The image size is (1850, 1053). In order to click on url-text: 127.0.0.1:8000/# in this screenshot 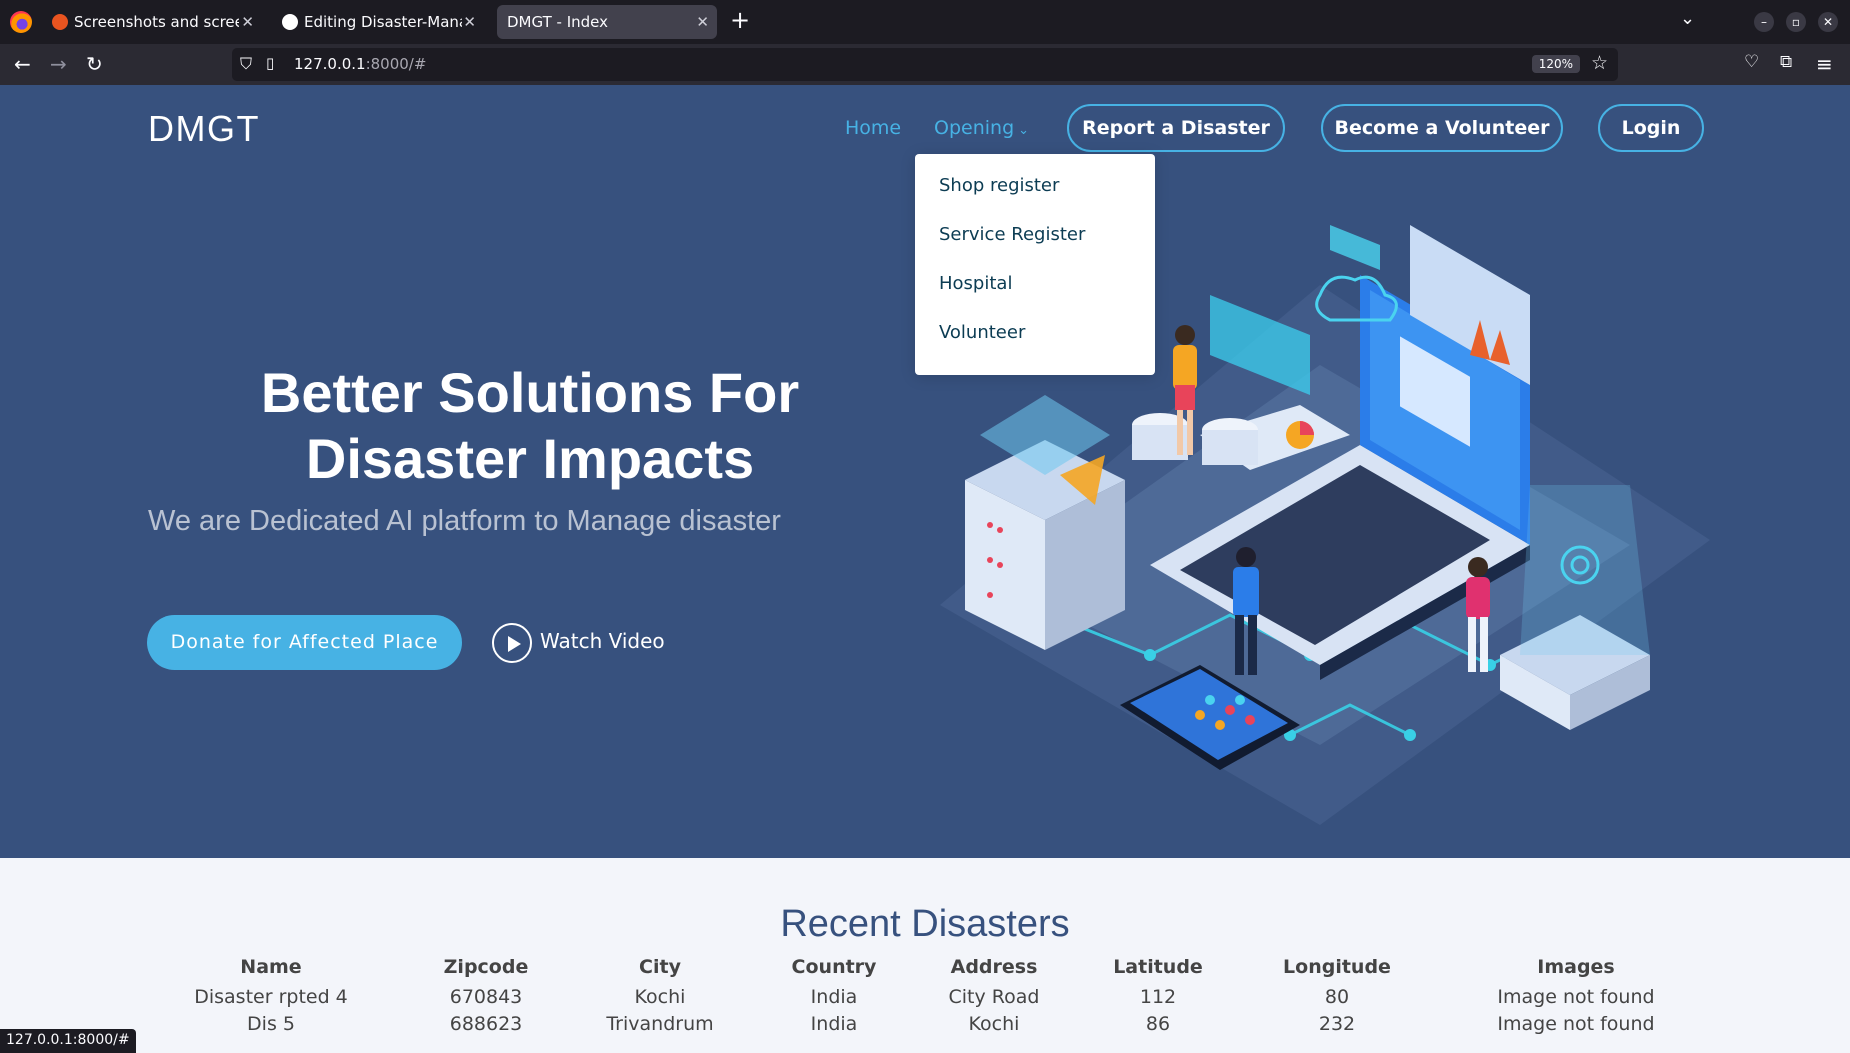, I will do `click(360, 64)`.